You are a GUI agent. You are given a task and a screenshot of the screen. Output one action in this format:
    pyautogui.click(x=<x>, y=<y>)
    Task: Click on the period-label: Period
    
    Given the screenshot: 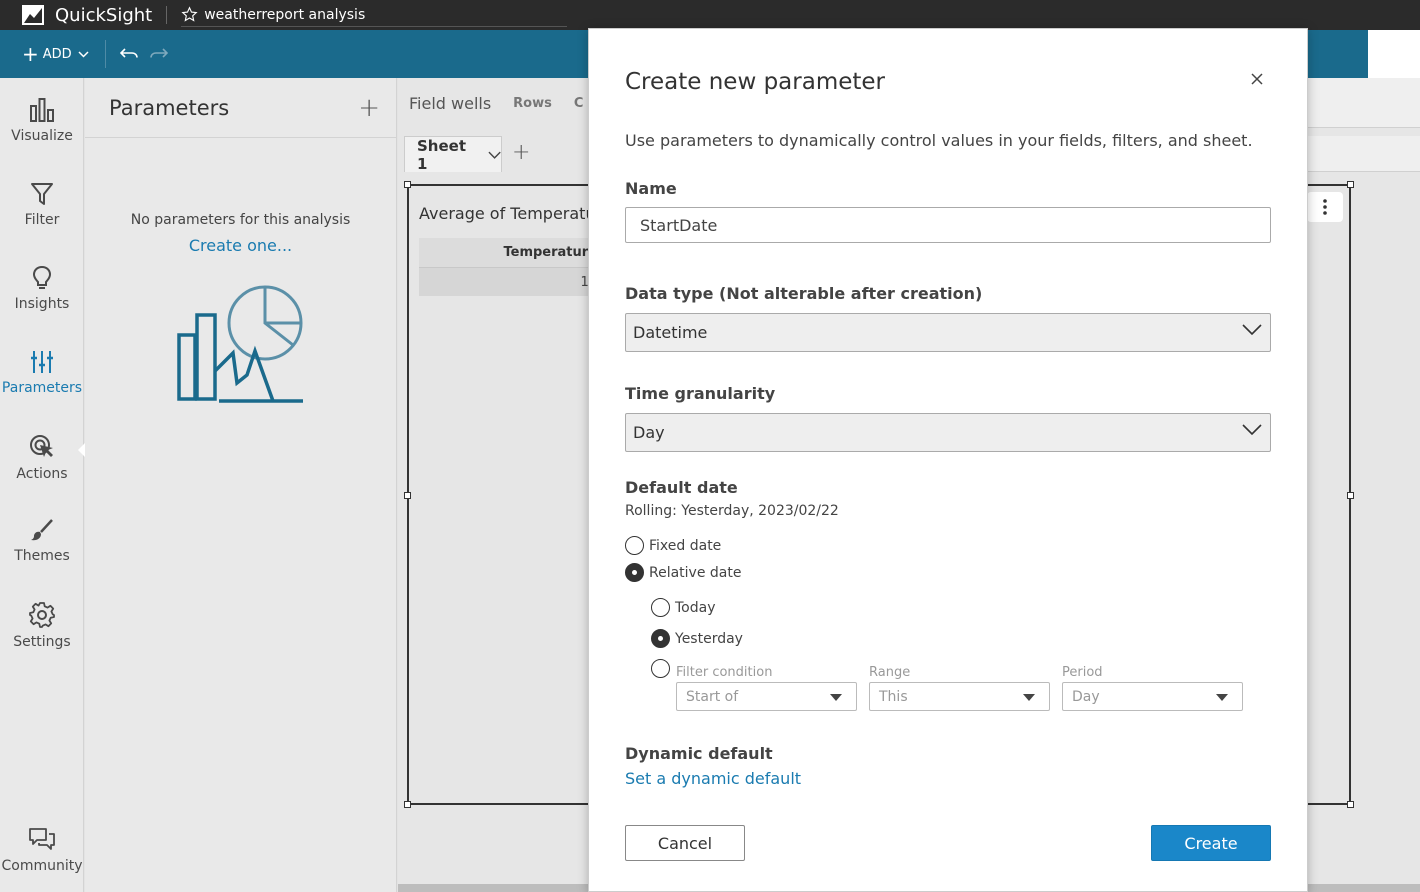 What is the action you would take?
    pyautogui.click(x=1082, y=672)
    